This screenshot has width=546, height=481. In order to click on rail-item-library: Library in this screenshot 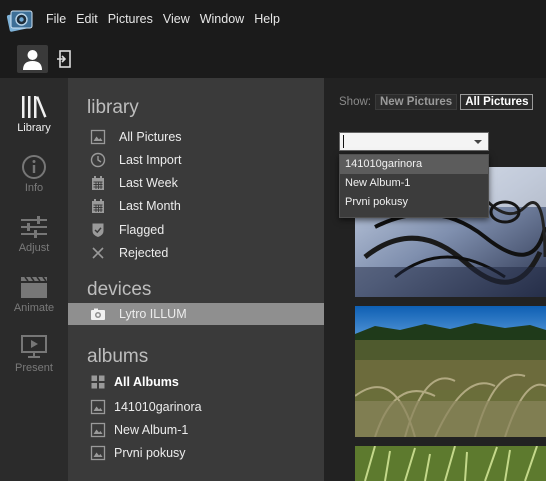, I will do `click(34, 114)`.